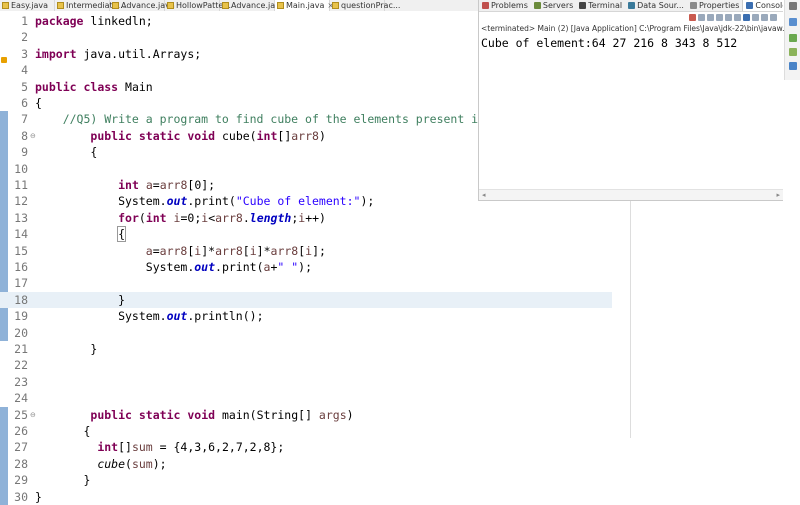 Image resolution: width=800 pixels, height=505 pixels. Describe the element at coordinates (21, 316) in the screenshot. I see `line-number: 19` at that location.